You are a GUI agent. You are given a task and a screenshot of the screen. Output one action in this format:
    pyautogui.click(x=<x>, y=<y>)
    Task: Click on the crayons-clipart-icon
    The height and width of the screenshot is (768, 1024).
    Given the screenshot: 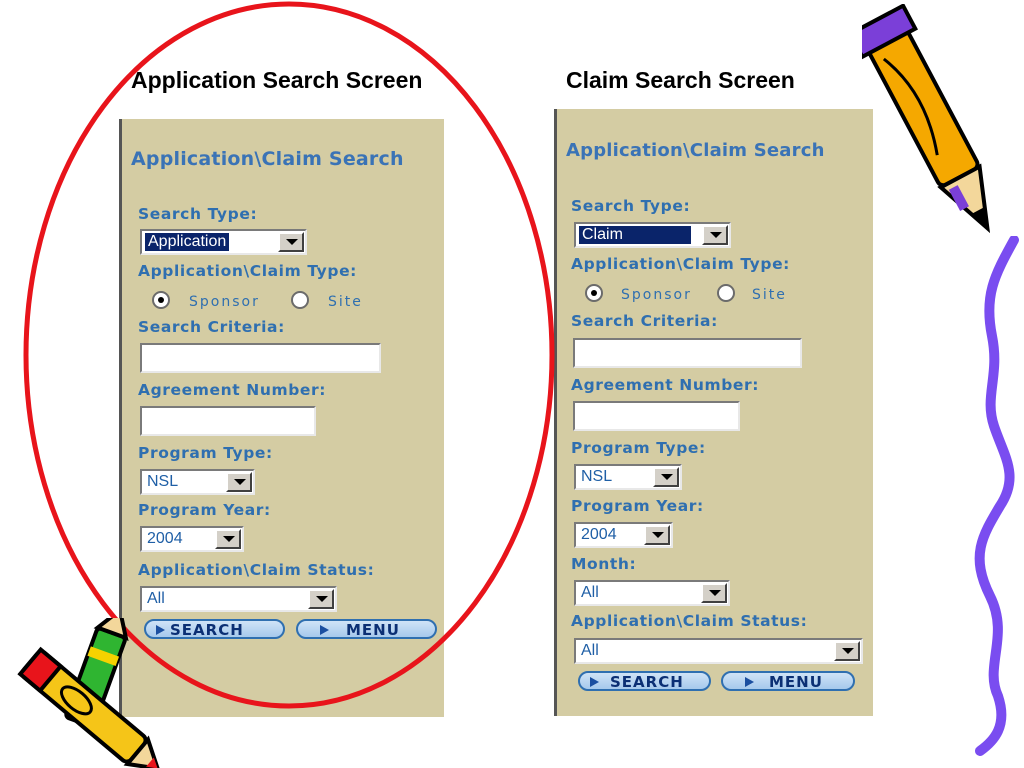 What is the action you would take?
    pyautogui.click(x=88, y=693)
    